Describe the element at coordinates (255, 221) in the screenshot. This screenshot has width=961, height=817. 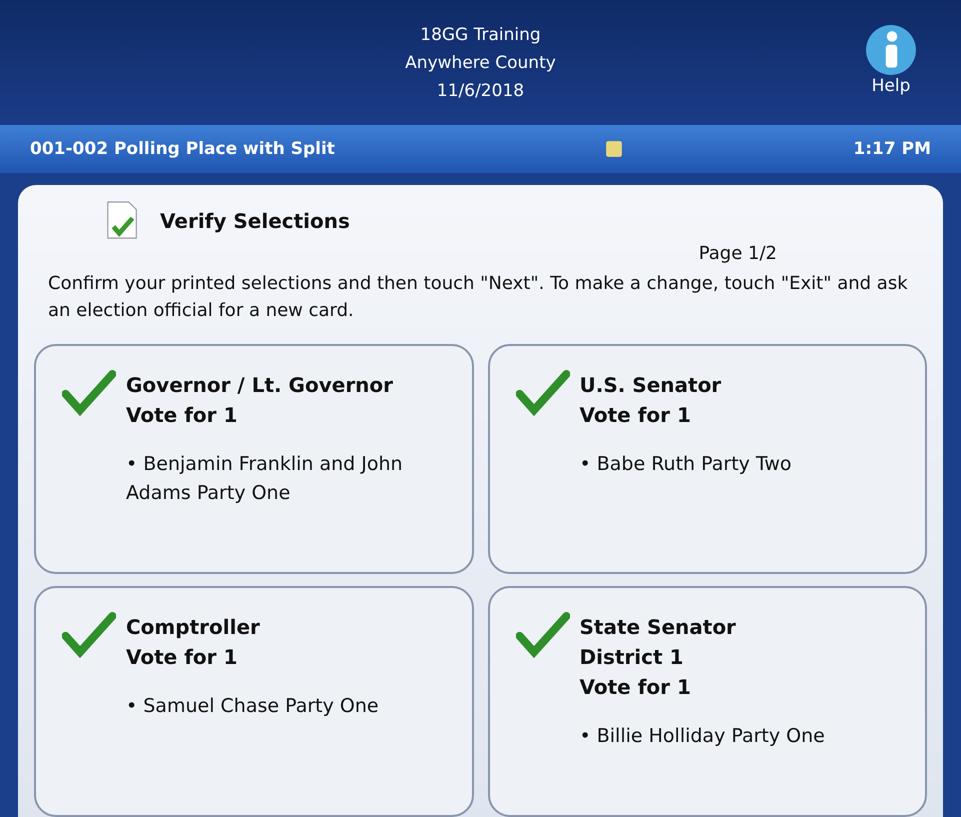
I see `panel-title: Verify Selections` at that location.